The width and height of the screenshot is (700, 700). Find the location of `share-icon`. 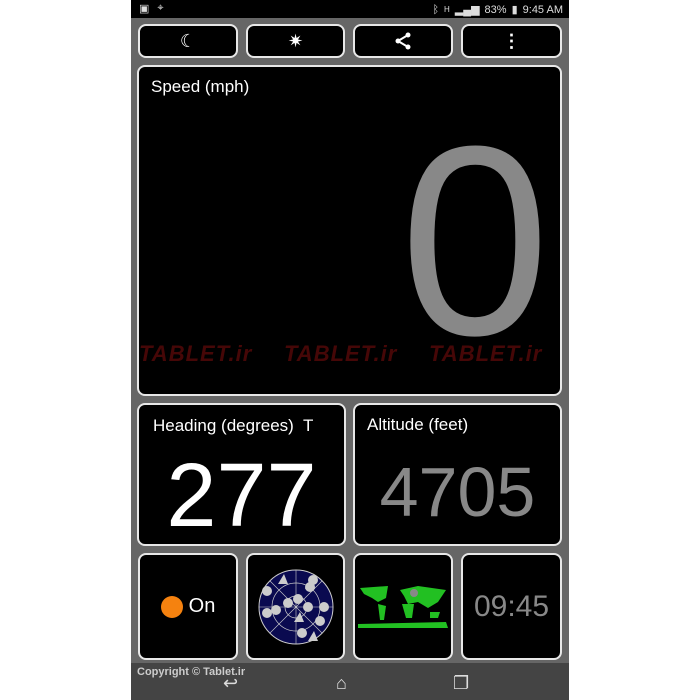

share-icon is located at coordinates (403, 41).